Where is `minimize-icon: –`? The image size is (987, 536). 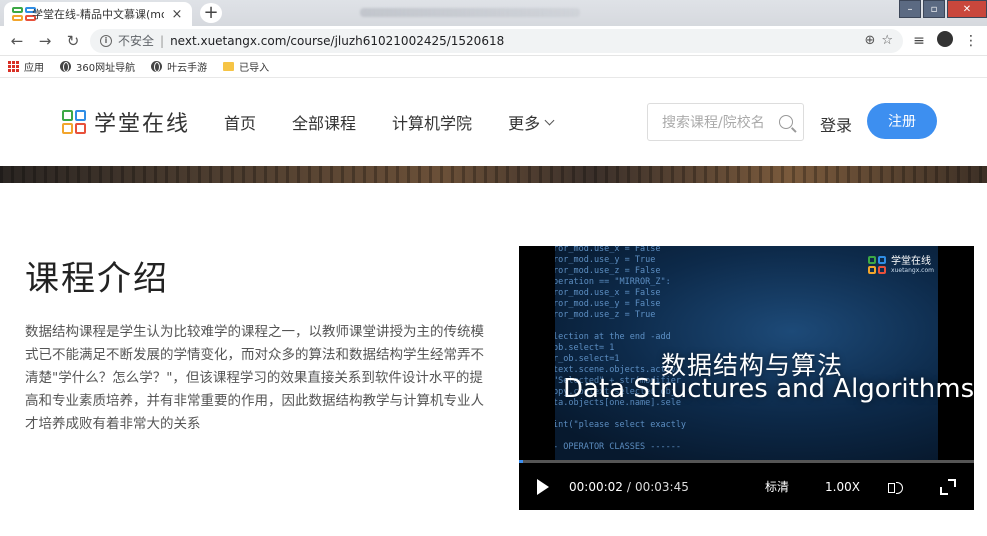
minimize-icon: – is located at coordinates (910, 9).